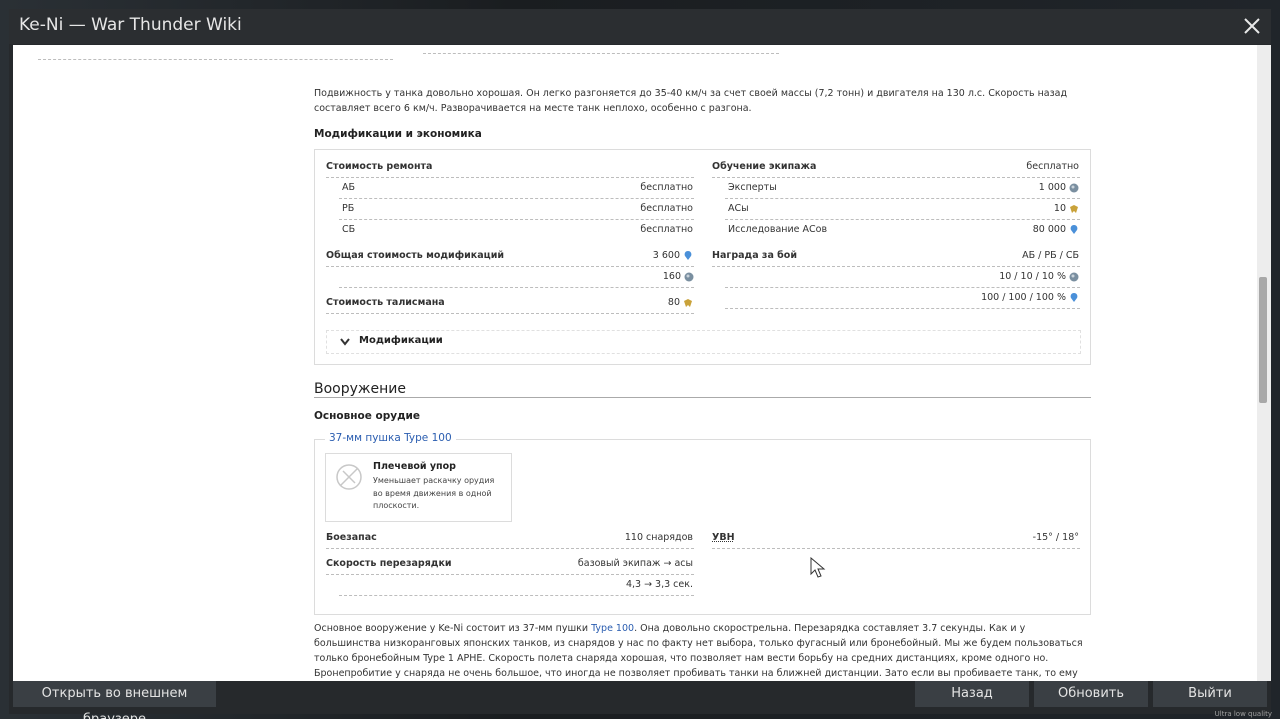 Image resolution: width=1280 pixels, height=719 pixels. I want to click on modifications-cost-row: Общая стоимость модификаций 3 600, so click(509, 256).